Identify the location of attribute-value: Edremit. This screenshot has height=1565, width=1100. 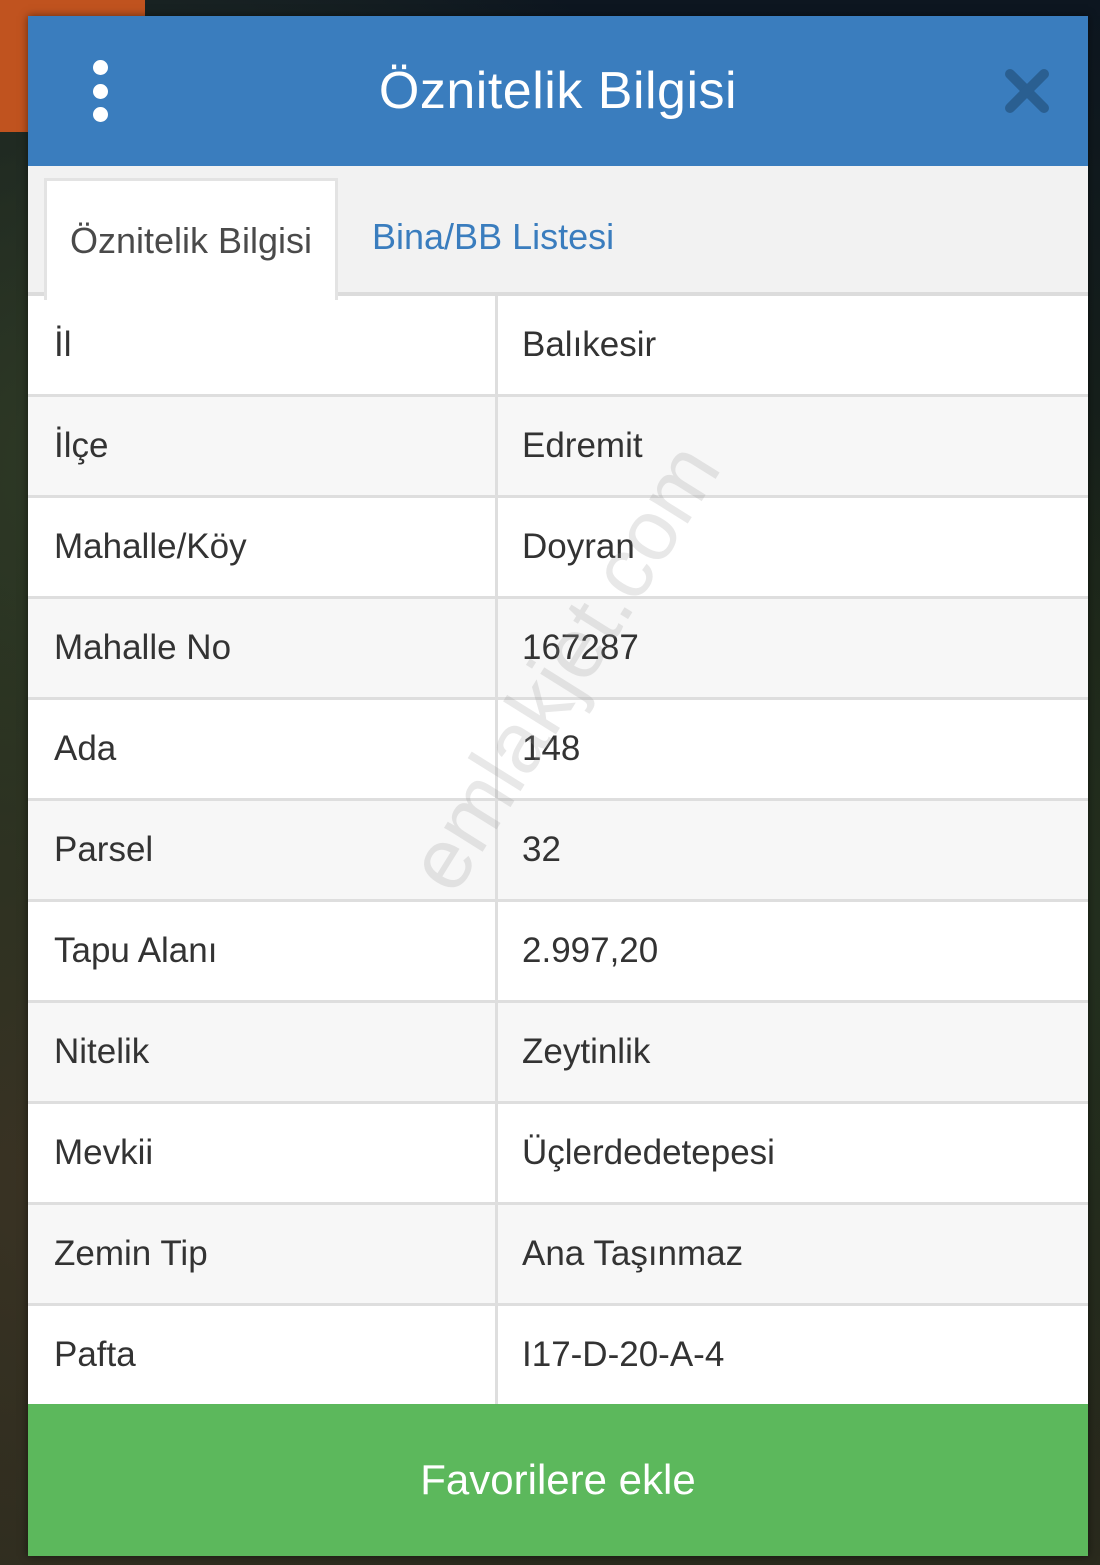
(793, 446).